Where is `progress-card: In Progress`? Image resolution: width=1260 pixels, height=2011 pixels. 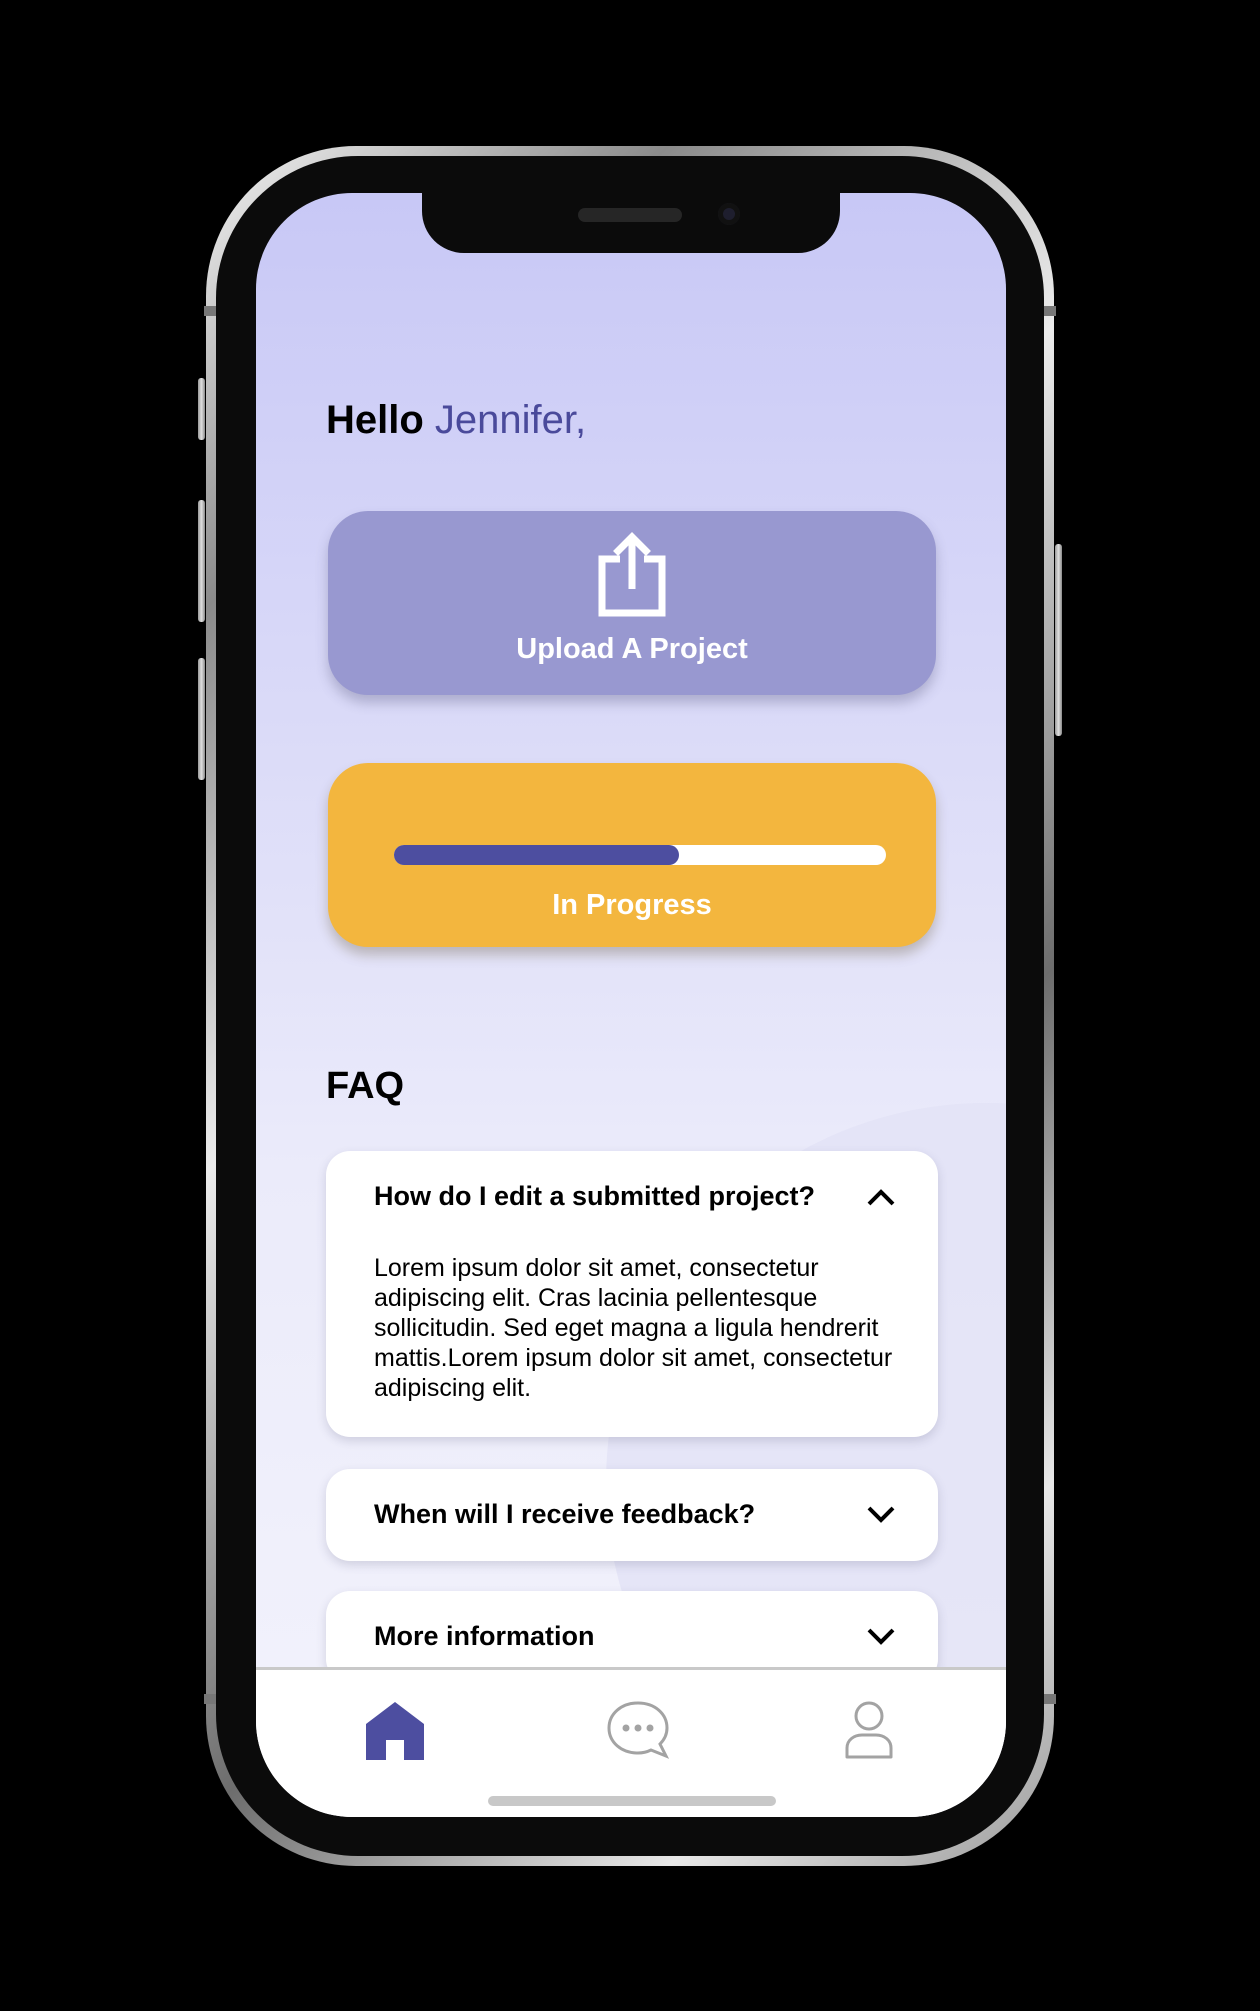
progress-card: In Progress is located at coordinates (632, 855).